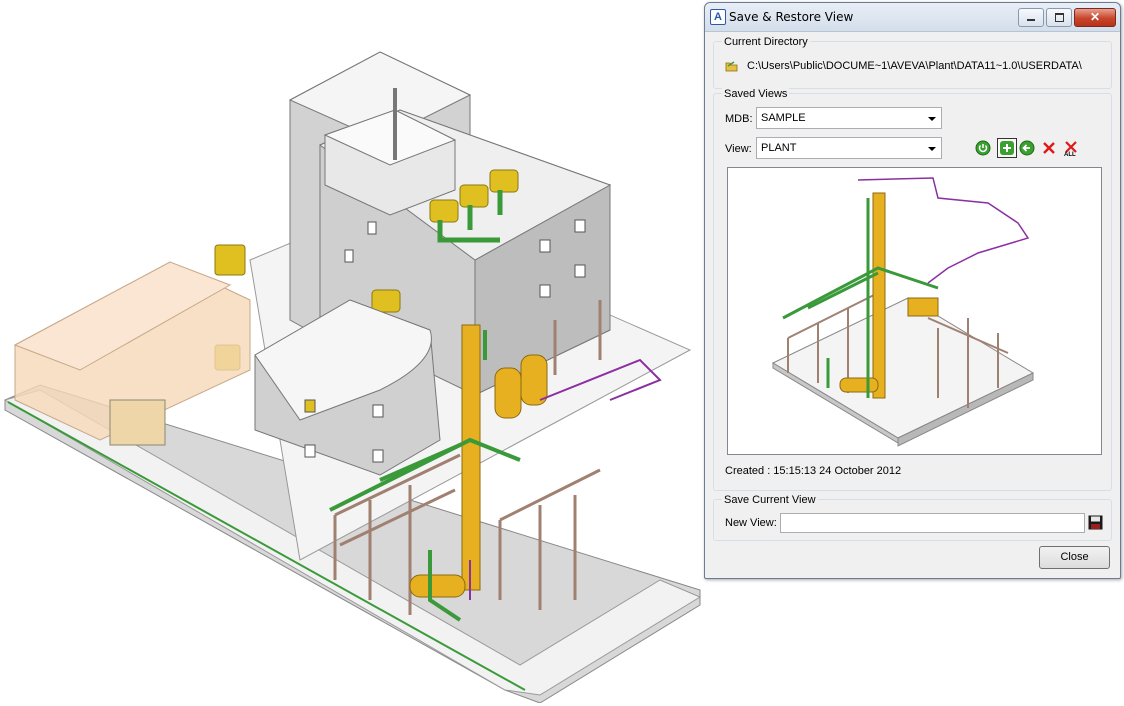 Image resolution: width=1124 pixels, height=706 pixels. I want to click on view-preview-image, so click(914, 311).